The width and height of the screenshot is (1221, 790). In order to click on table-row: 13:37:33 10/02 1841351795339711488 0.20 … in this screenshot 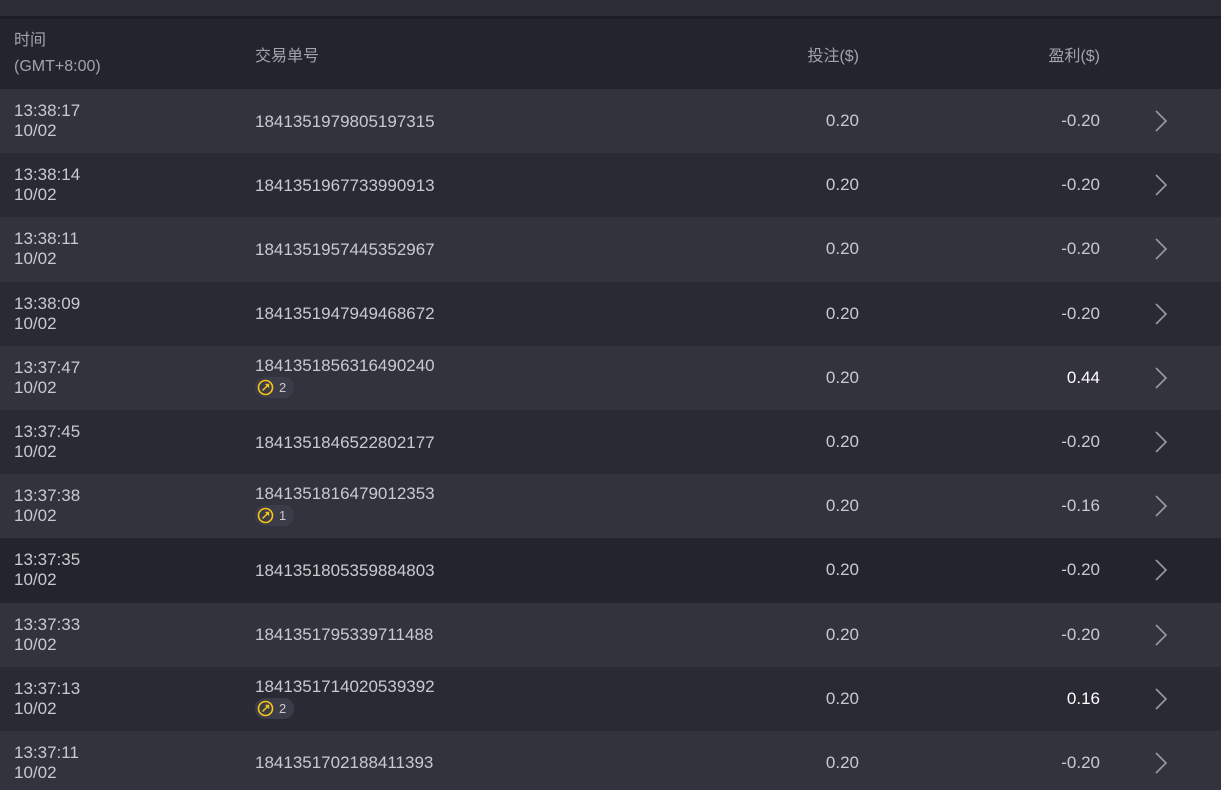, I will do `click(610, 634)`.